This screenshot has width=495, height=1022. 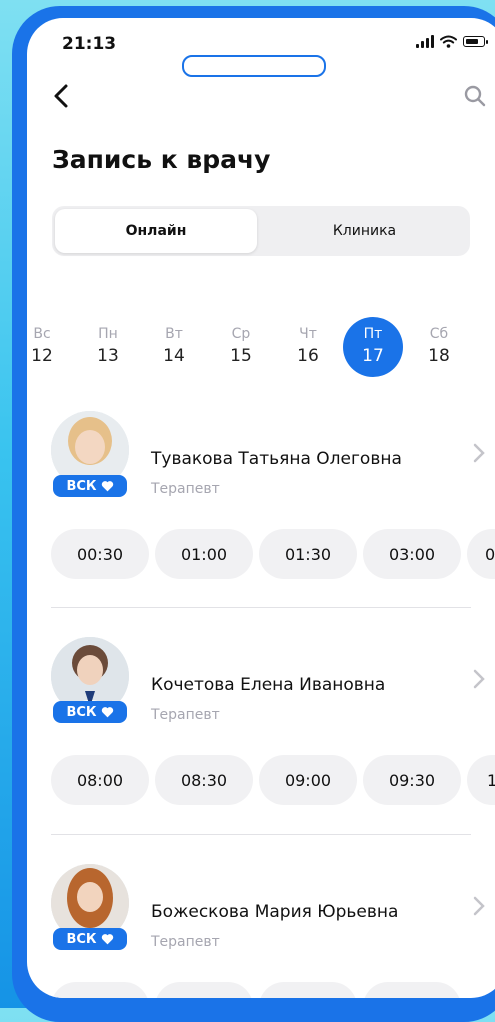 What do you see at coordinates (308, 356) in the screenshot?
I see `day-number: 16` at bounding box center [308, 356].